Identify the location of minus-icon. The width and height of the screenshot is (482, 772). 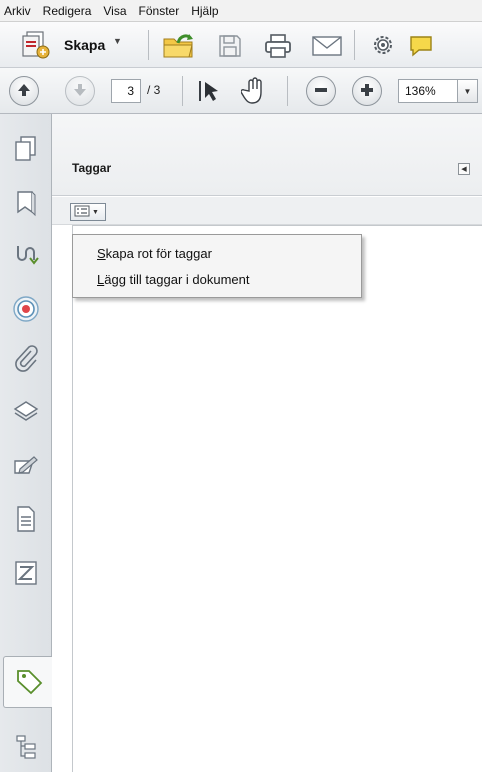
(321, 91).